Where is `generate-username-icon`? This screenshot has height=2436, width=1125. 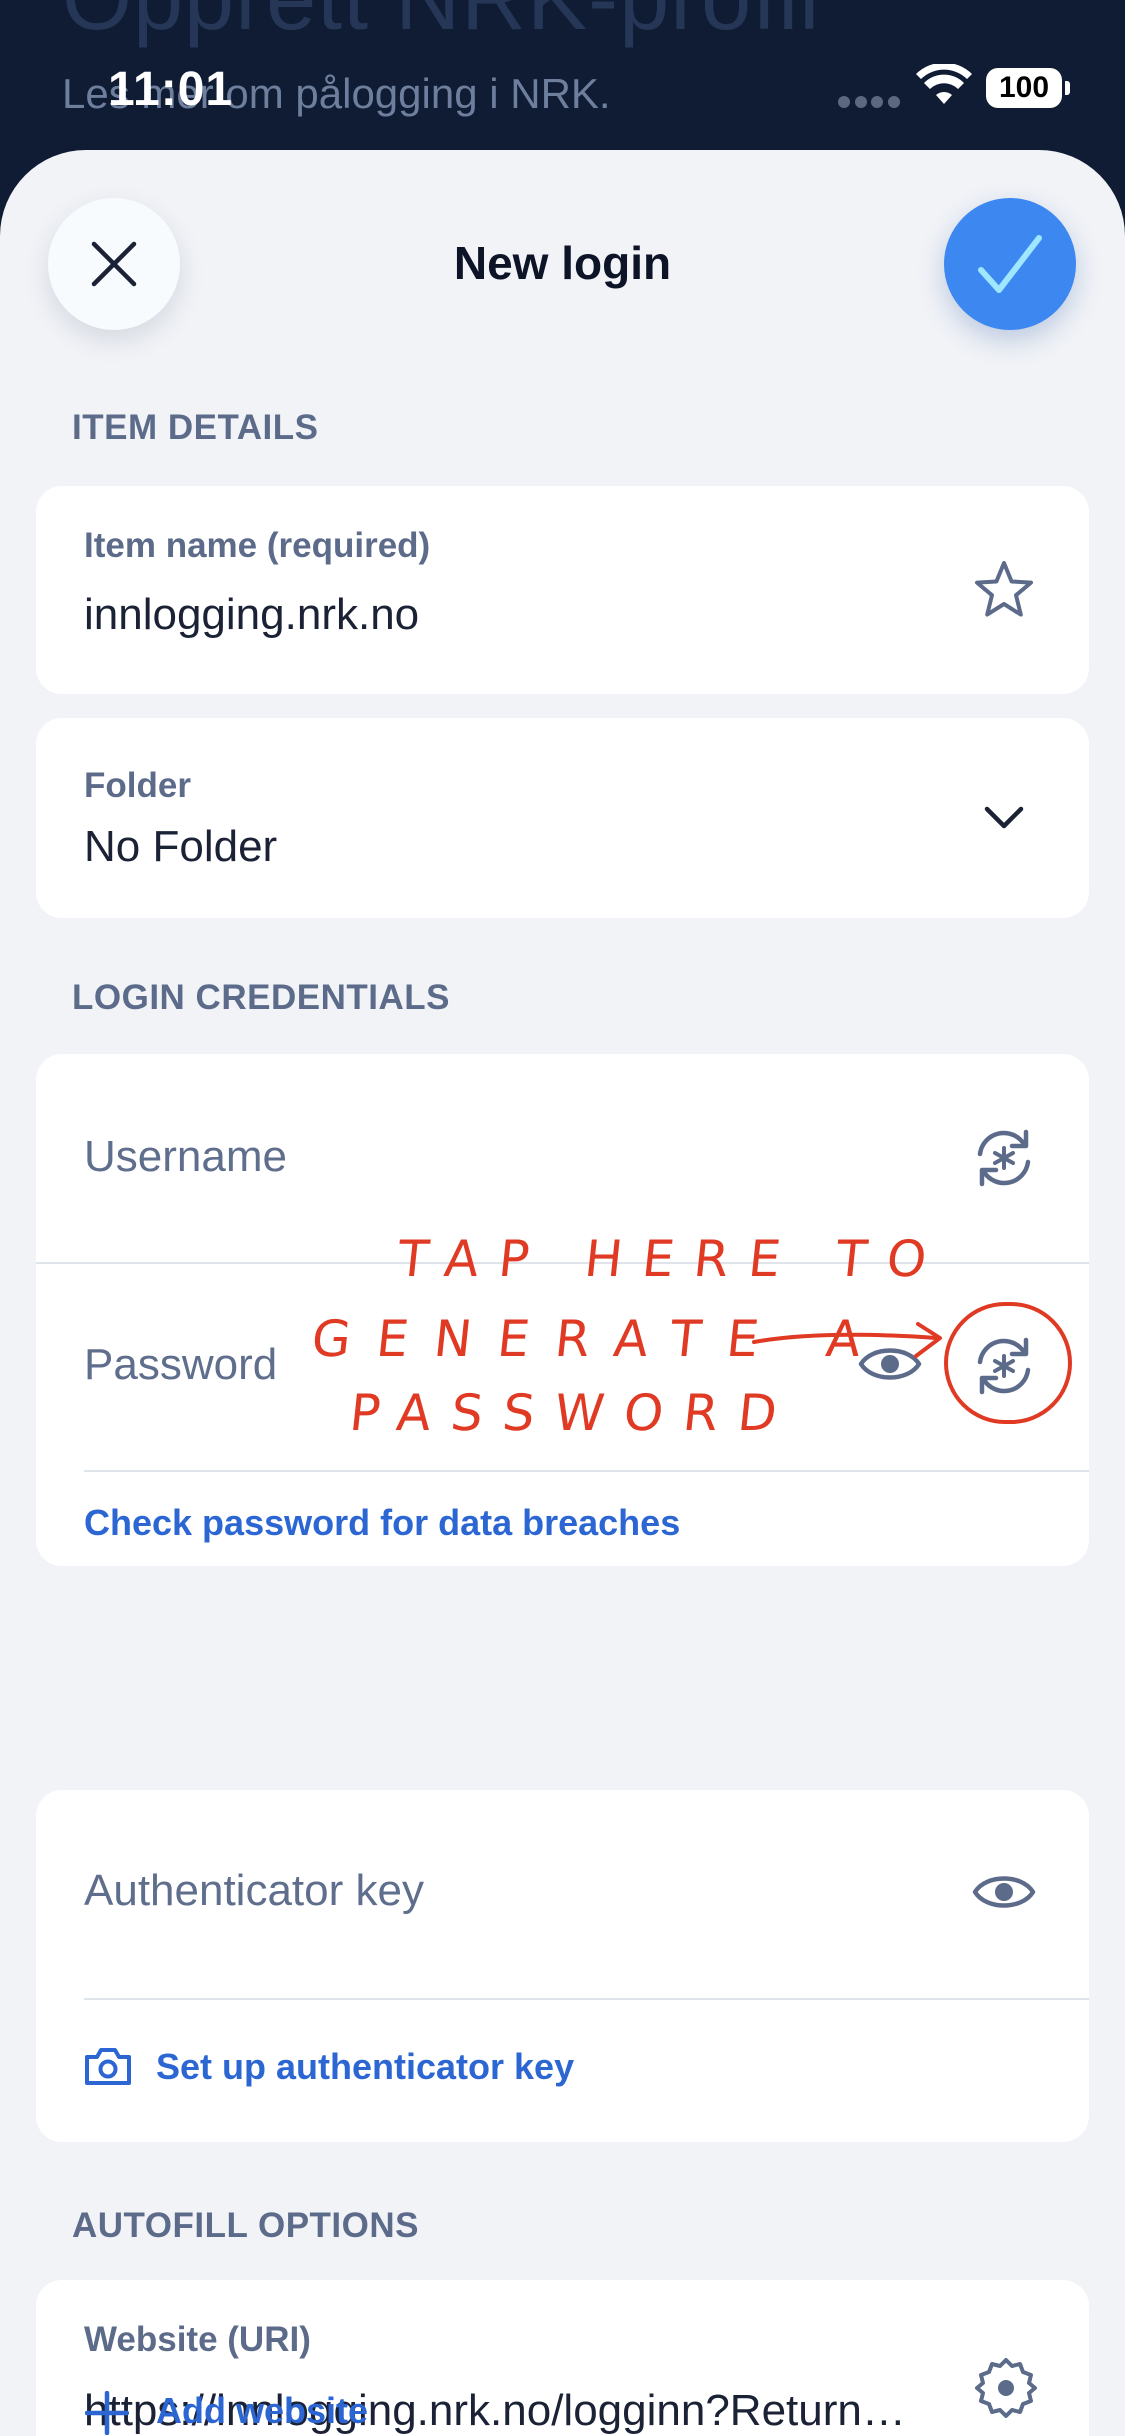 generate-username-icon is located at coordinates (1004, 1158).